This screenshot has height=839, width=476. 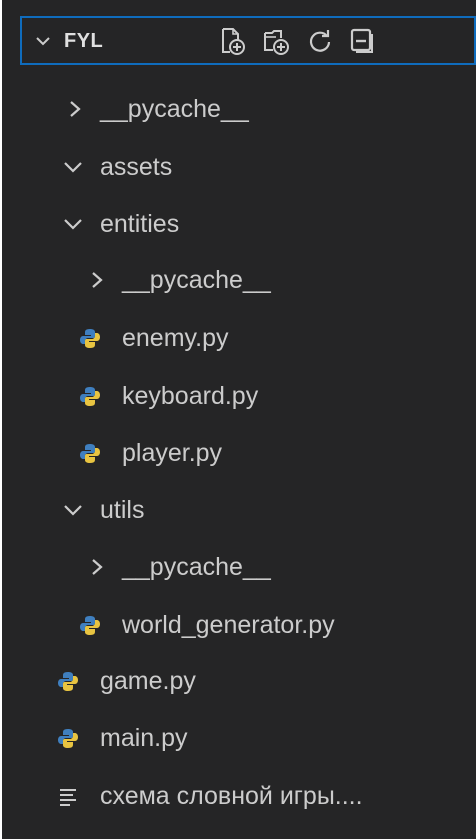 What do you see at coordinates (190, 396) in the screenshot?
I see `tree-item-label: keyboard.py` at bounding box center [190, 396].